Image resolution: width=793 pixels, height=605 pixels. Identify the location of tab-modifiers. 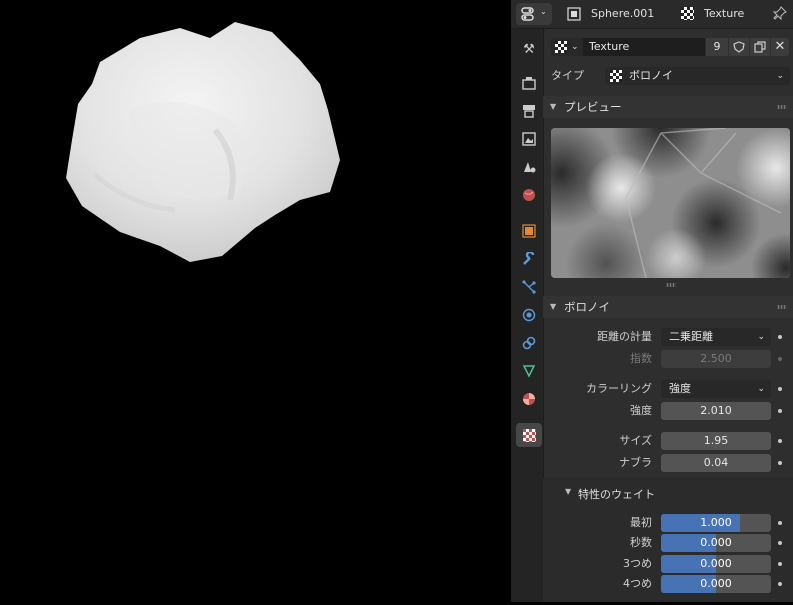
(529, 259).